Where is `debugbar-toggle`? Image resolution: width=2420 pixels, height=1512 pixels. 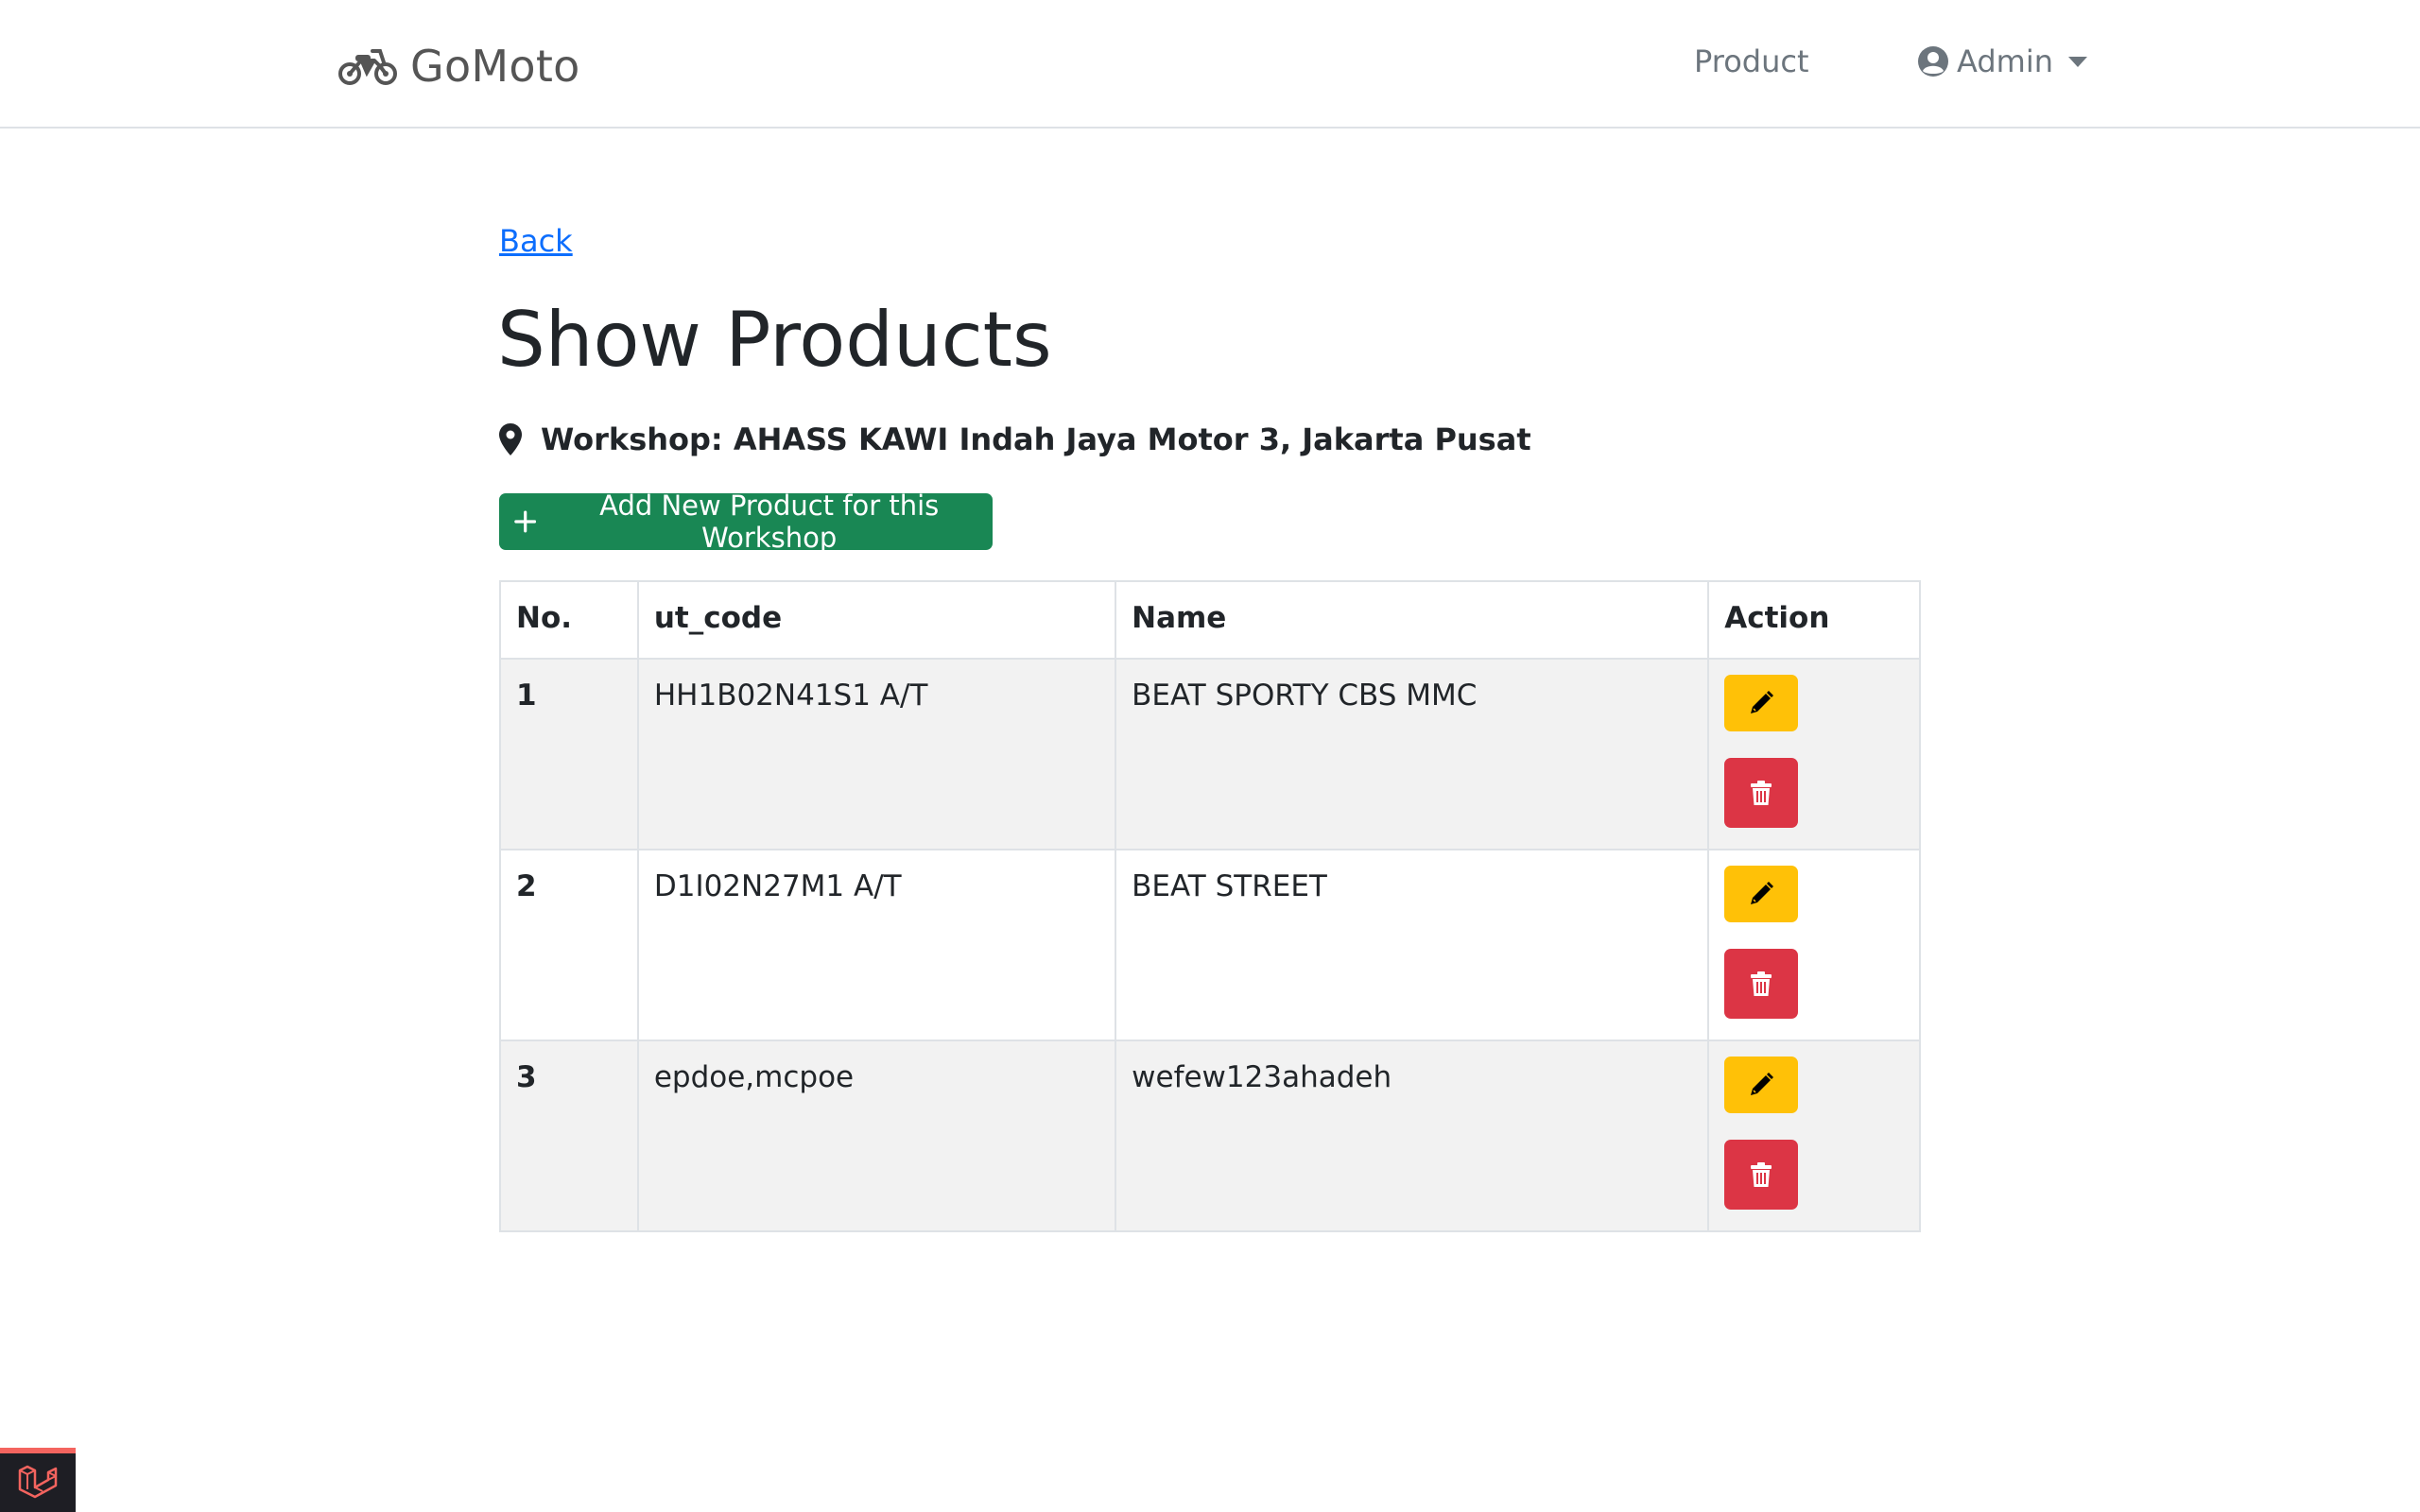
debugbar-toggle is located at coordinates (38, 1480).